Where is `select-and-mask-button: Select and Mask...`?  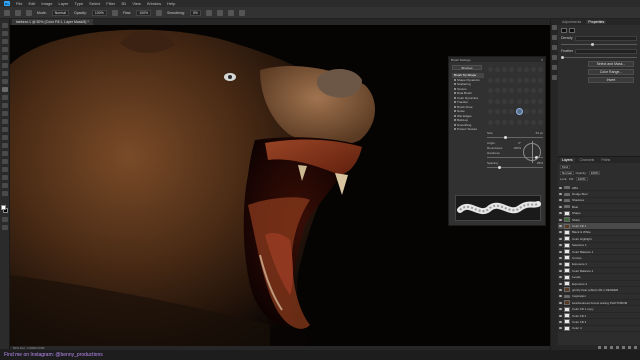 select-and-mask-button: Select and Mask... is located at coordinates (611, 64).